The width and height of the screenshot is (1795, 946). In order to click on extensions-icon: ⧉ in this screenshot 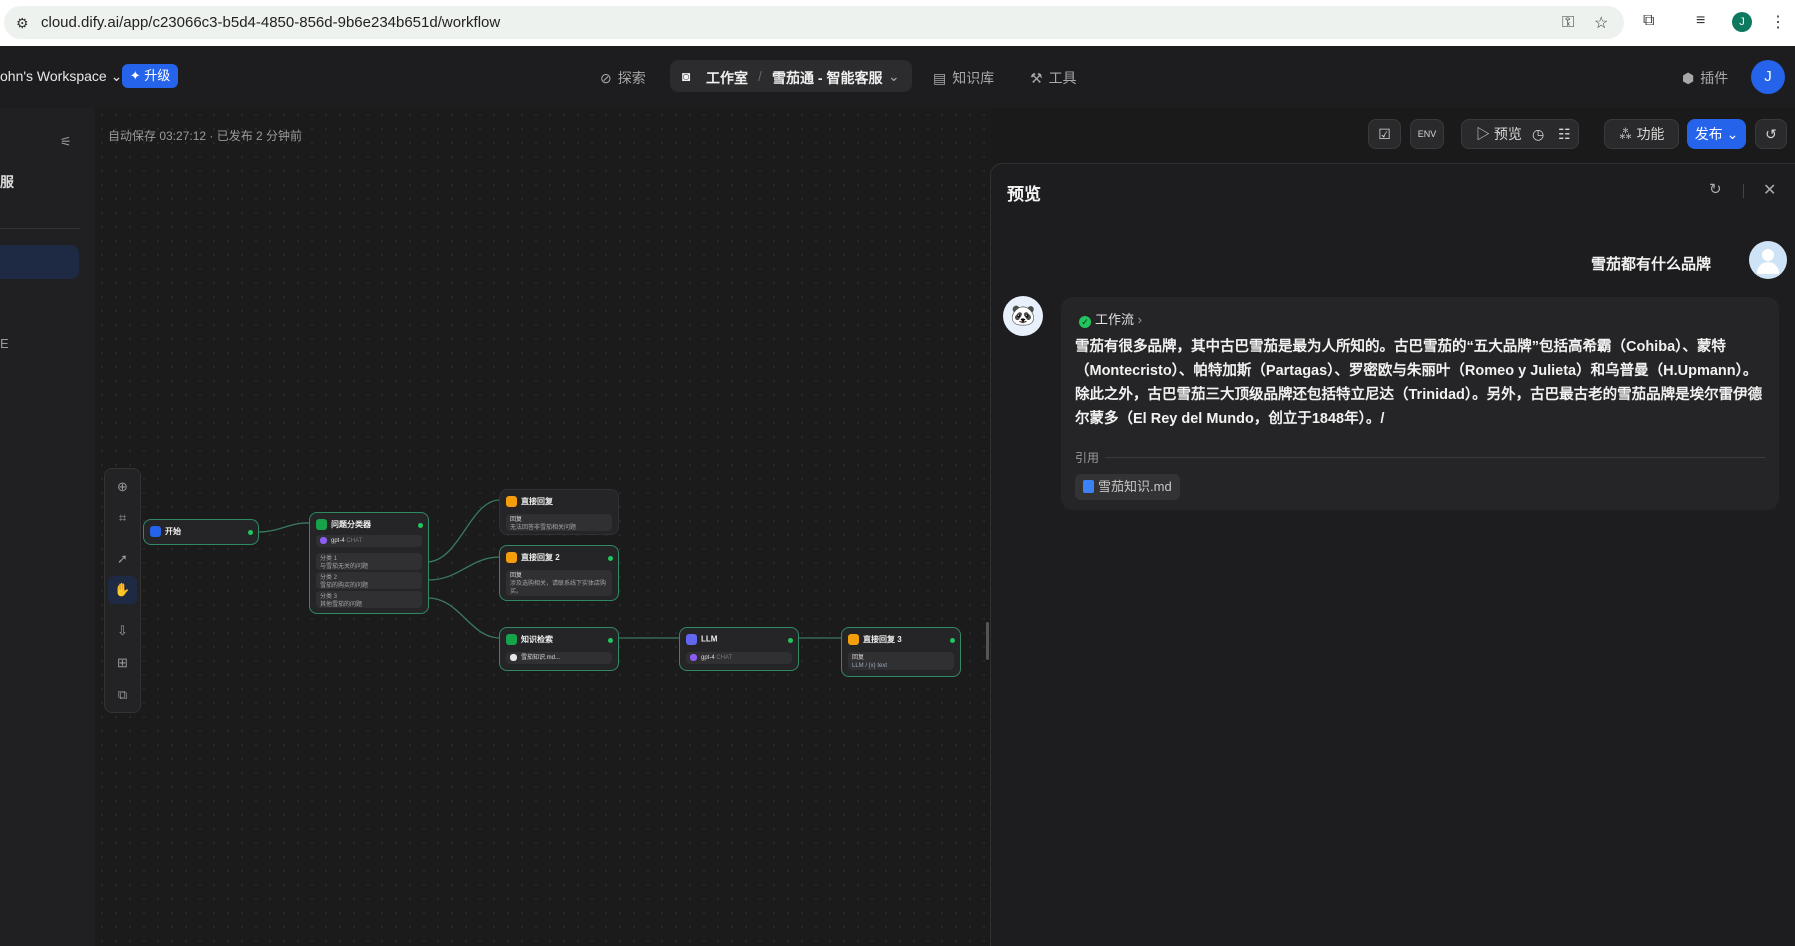, I will do `click(1648, 21)`.